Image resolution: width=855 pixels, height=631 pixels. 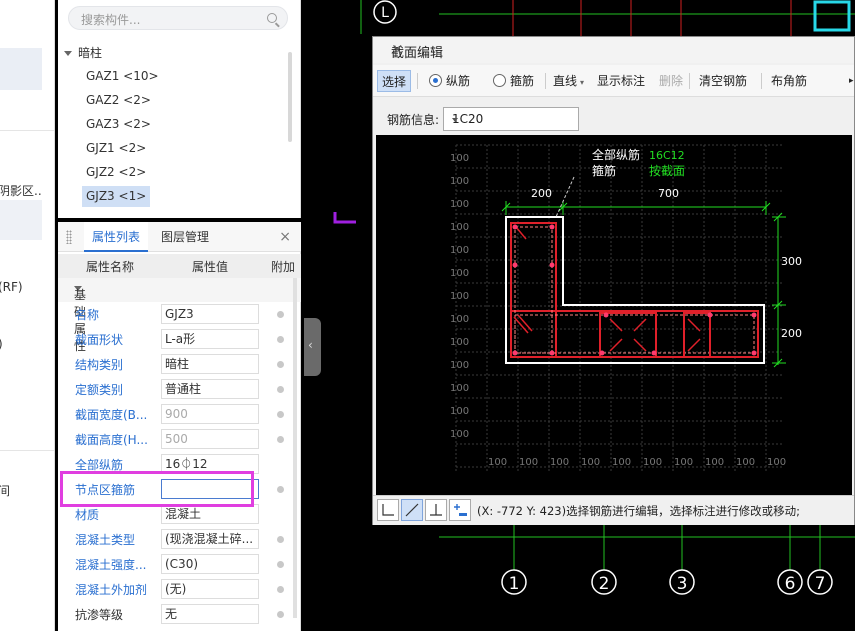 I want to click on property-row: 定额类别 普通柱, so click(x=179, y=389).